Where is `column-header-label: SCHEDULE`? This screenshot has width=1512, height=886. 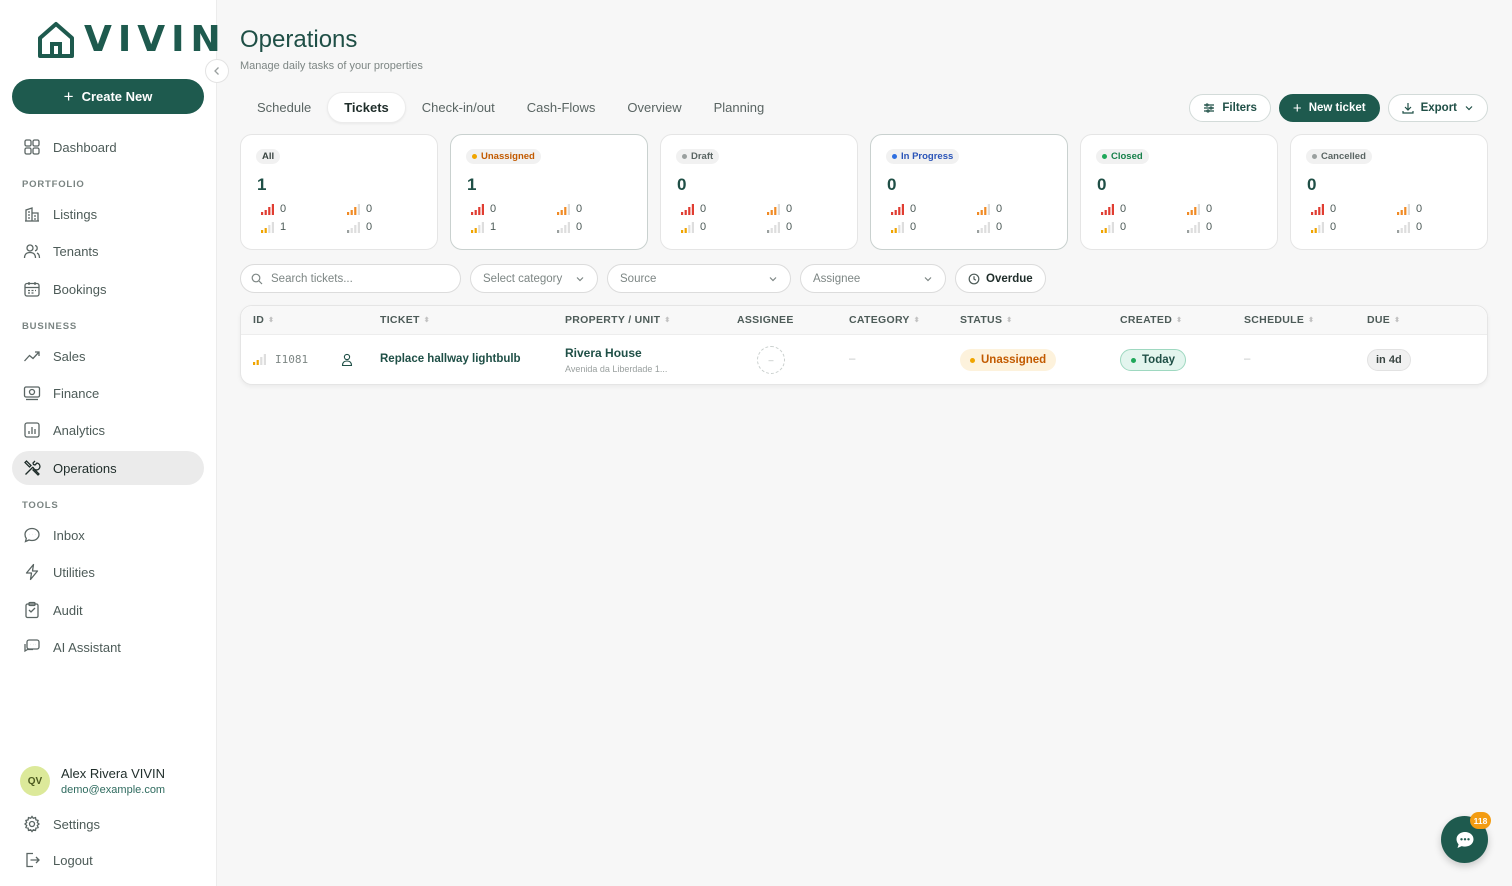
column-header-label: SCHEDULE is located at coordinates (1274, 320).